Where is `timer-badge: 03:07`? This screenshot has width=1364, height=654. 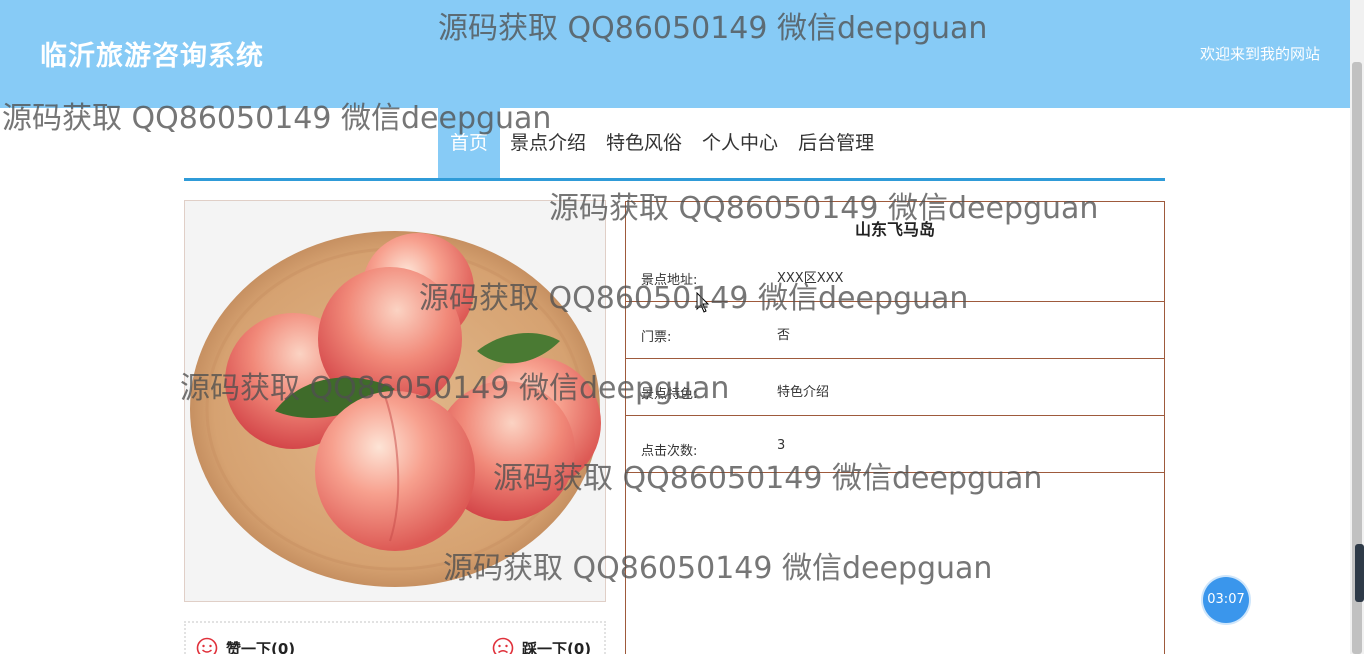 timer-badge: 03:07 is located at coordinates (1226, 600).